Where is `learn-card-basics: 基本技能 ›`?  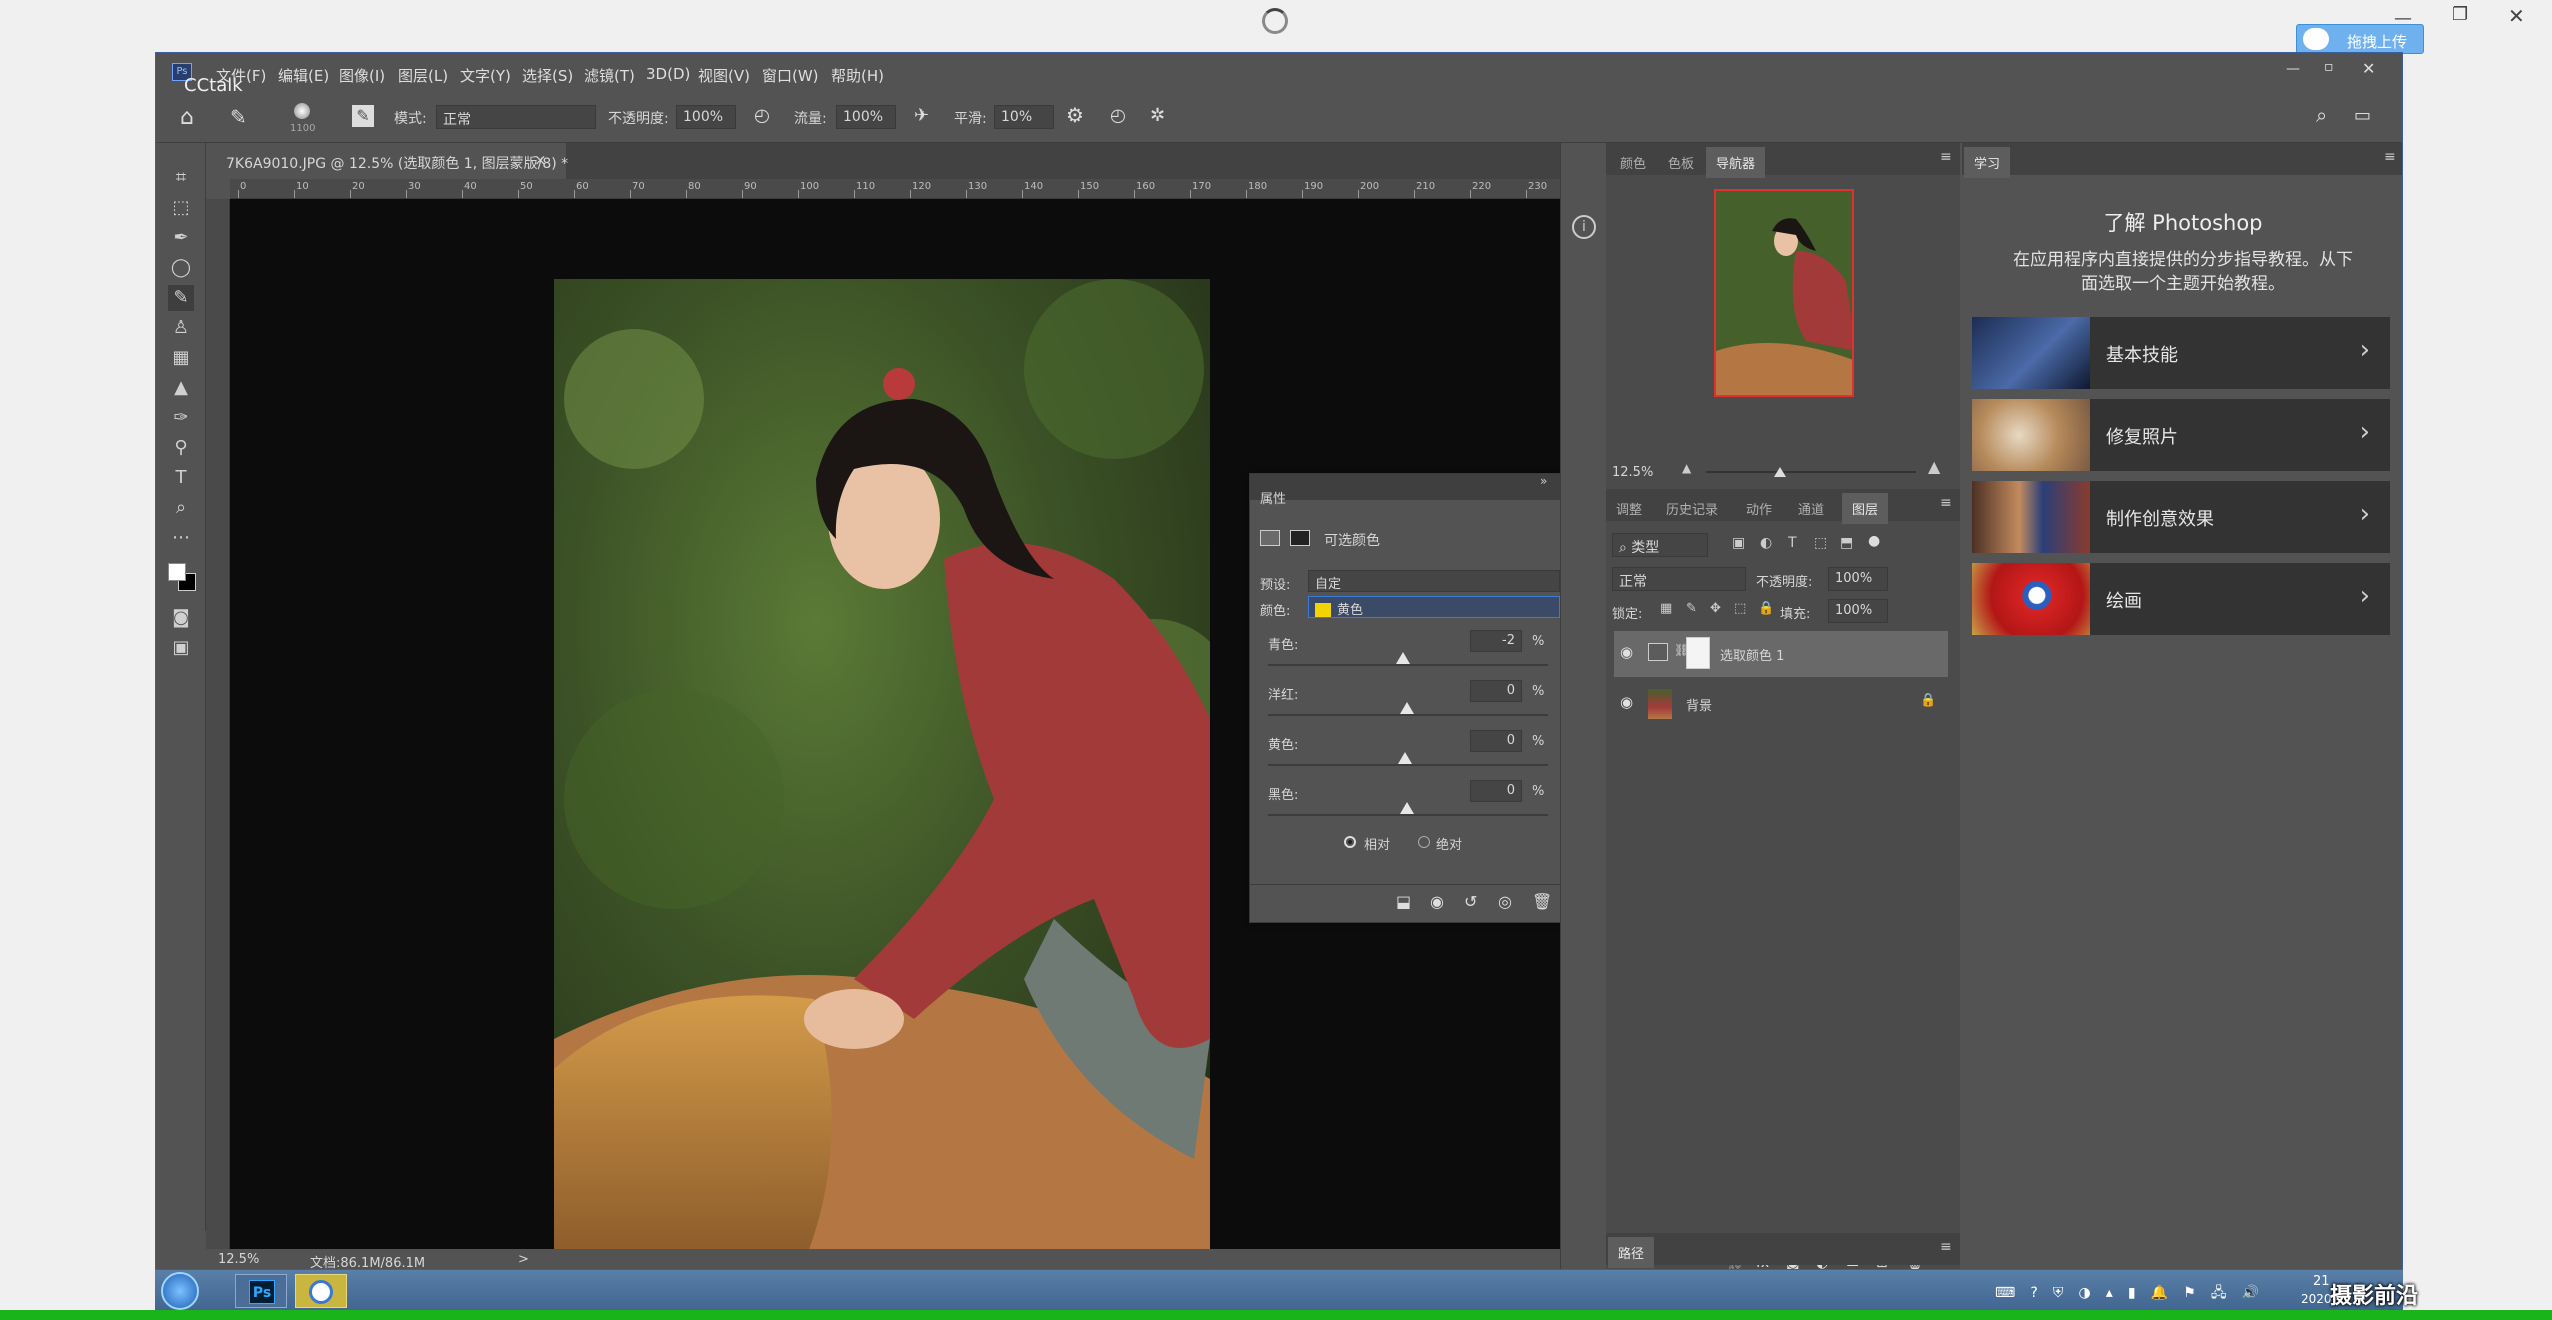 learn-card-basics: 基本技能 › is located at coordinates (2181, 353).